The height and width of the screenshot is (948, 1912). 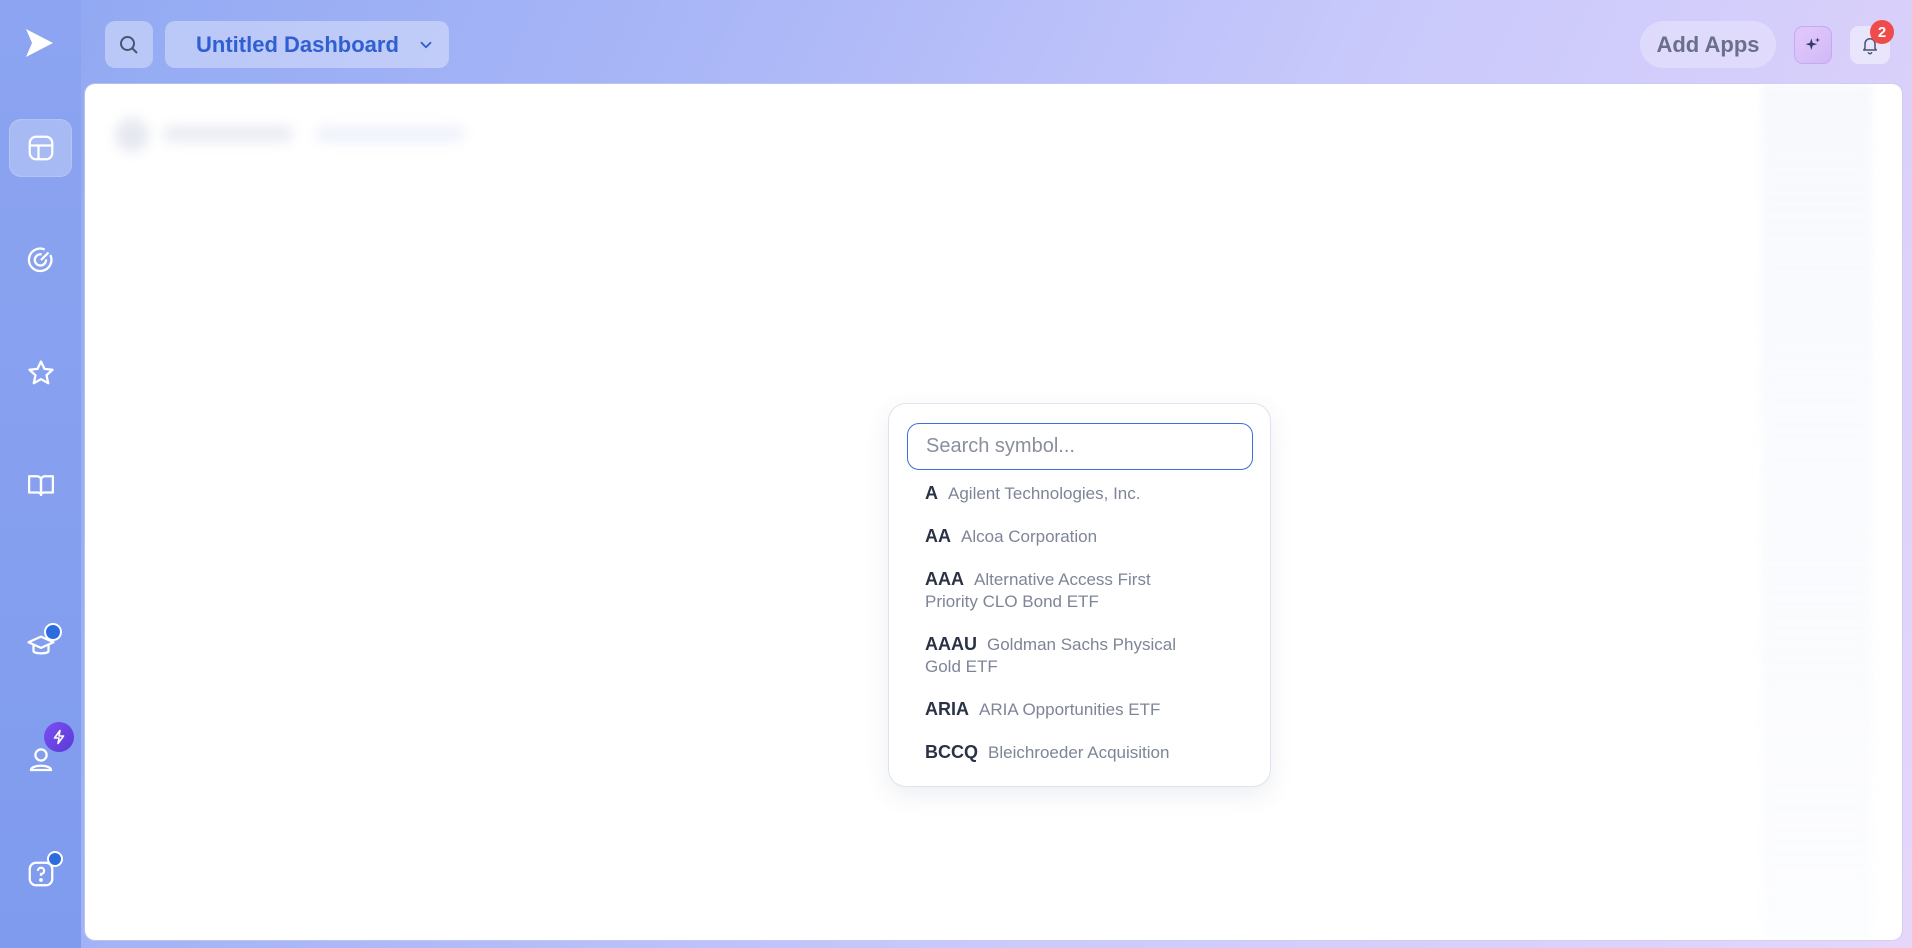 What do you see at coordinates (1708, 44) in the screenshot?
I see `add-apps-button: Add Apps` at bounding box center [1708, 44].